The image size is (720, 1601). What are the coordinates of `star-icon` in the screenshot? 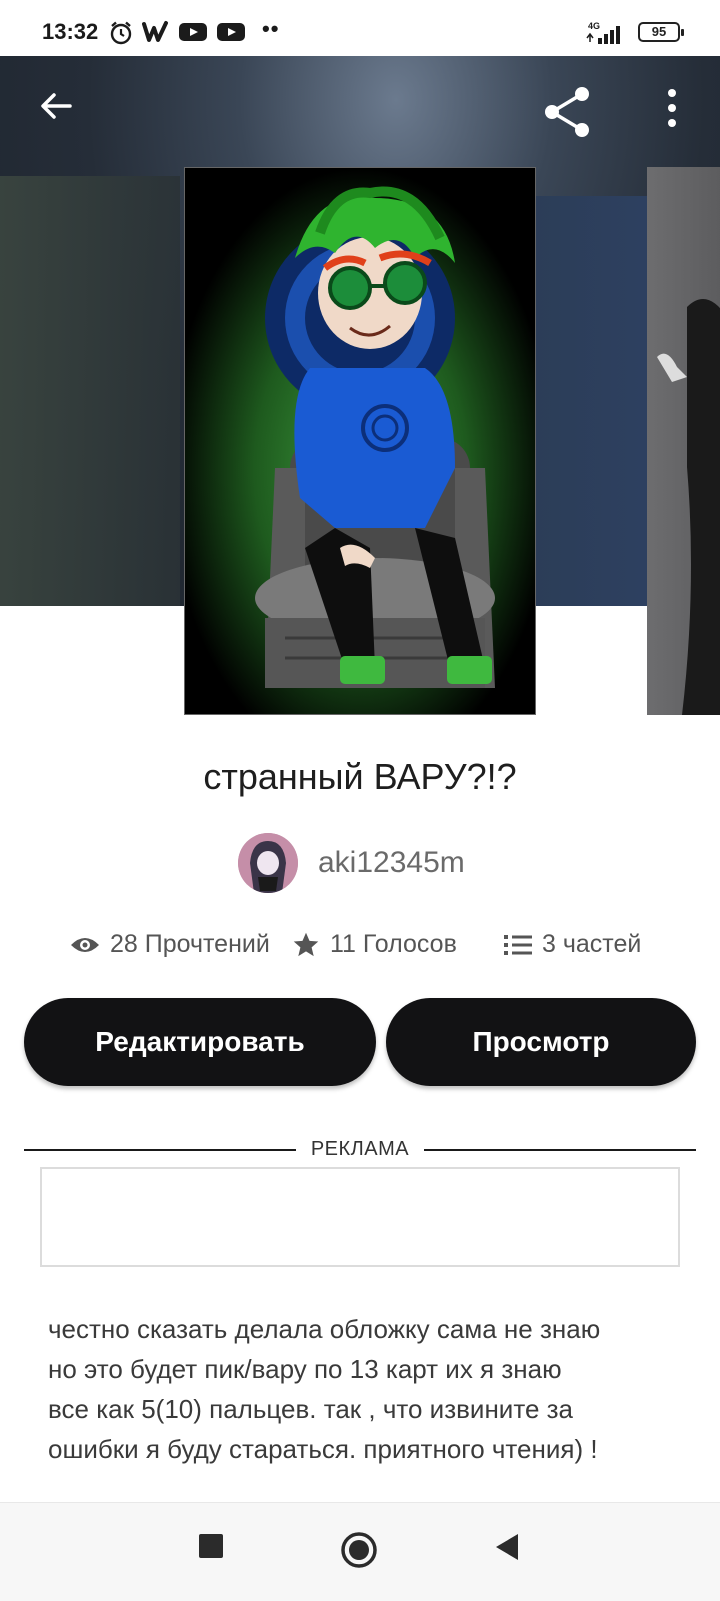 It's located at (306, 944).